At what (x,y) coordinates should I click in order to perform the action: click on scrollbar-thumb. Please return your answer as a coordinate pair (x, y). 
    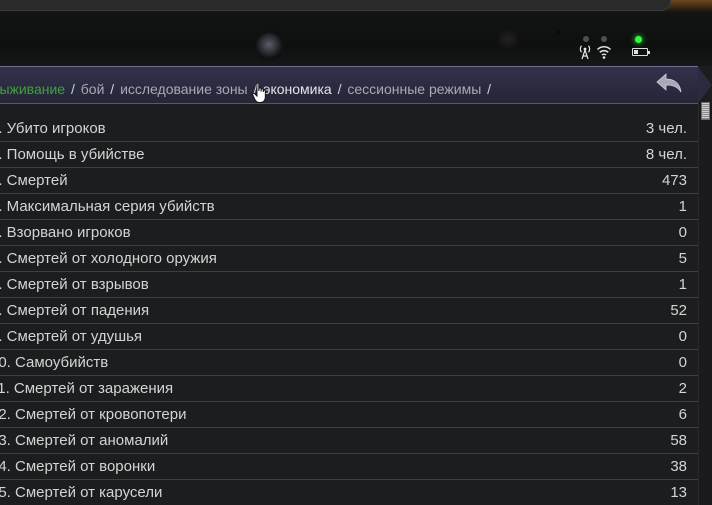
    Looking at the image, I should click on (705, 111).